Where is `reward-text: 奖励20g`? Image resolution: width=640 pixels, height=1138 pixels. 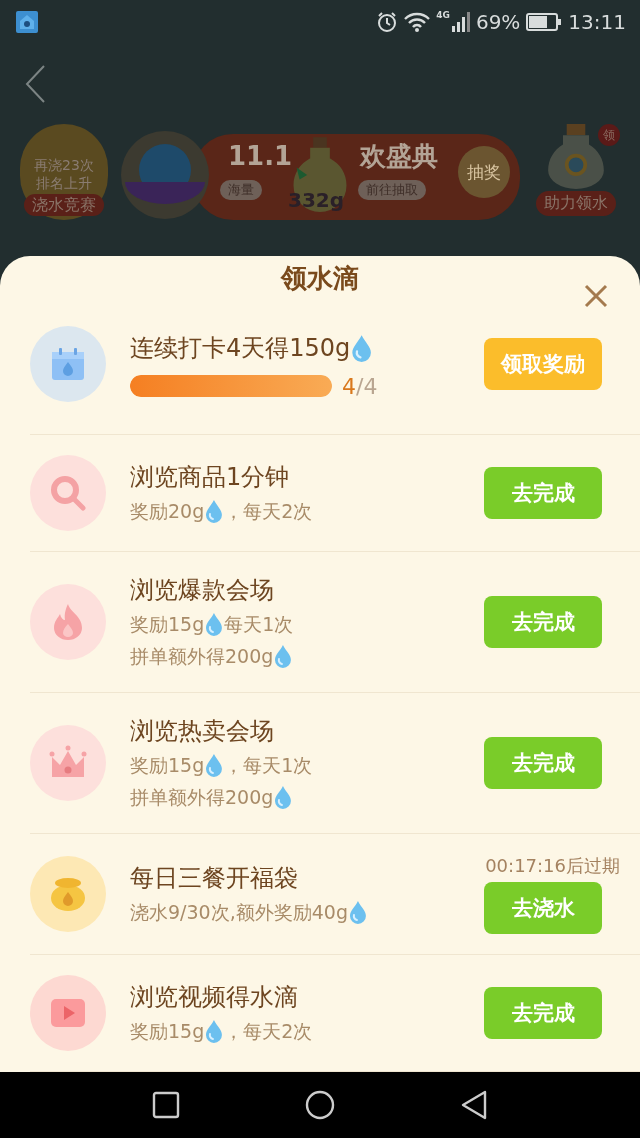 reward-text: 奖励20g is located at coordinates (167, 511).